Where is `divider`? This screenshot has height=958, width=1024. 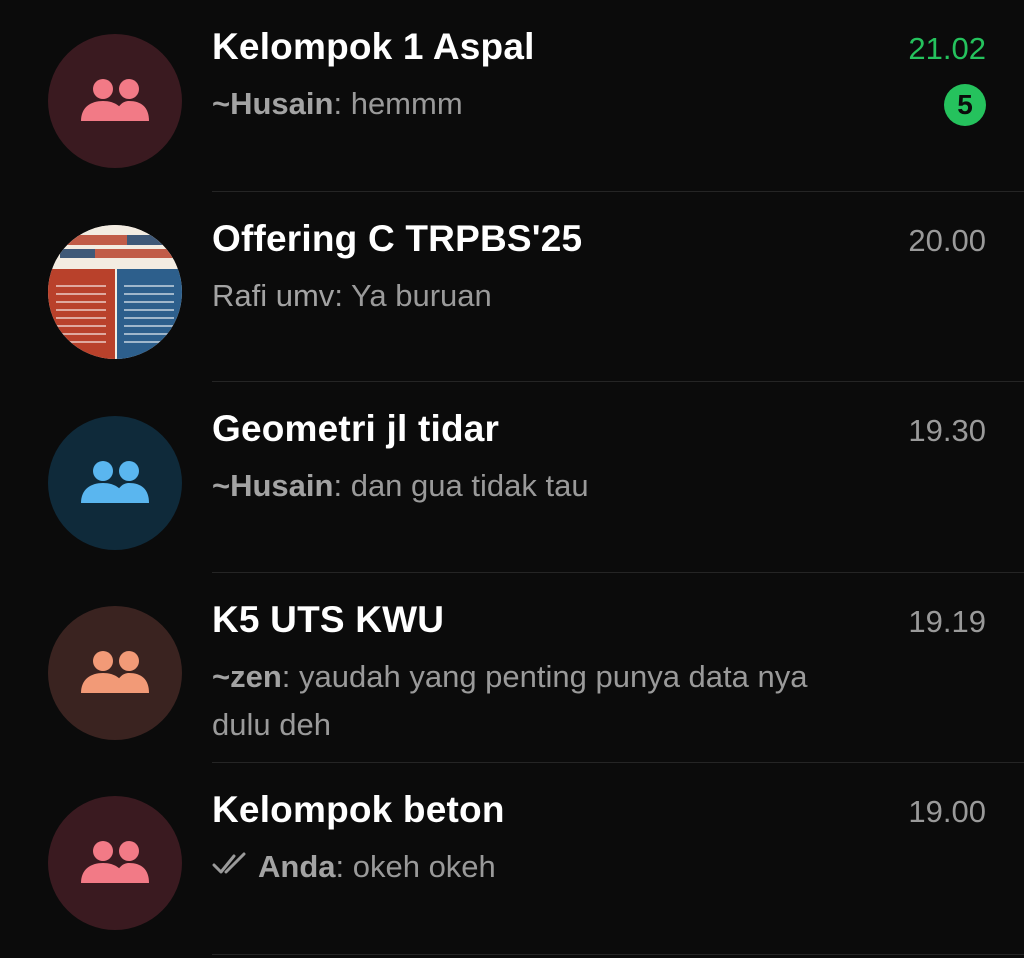
divider is located at coordinates (618, 954).